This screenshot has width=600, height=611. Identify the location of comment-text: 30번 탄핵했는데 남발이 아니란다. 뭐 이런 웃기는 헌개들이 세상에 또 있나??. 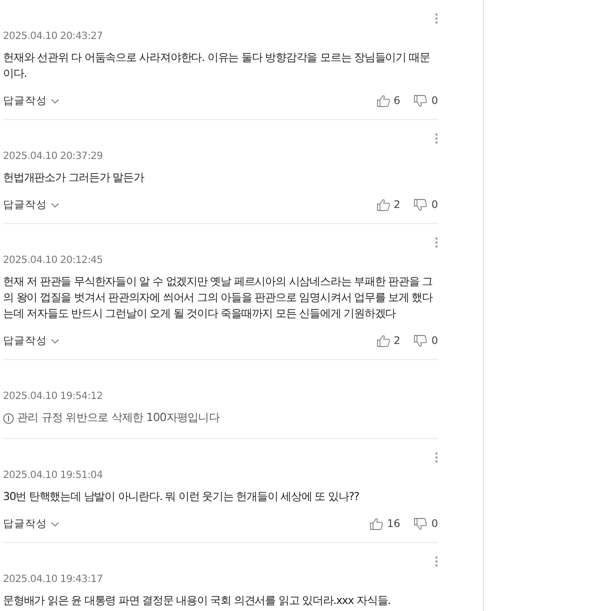
(181, 497).